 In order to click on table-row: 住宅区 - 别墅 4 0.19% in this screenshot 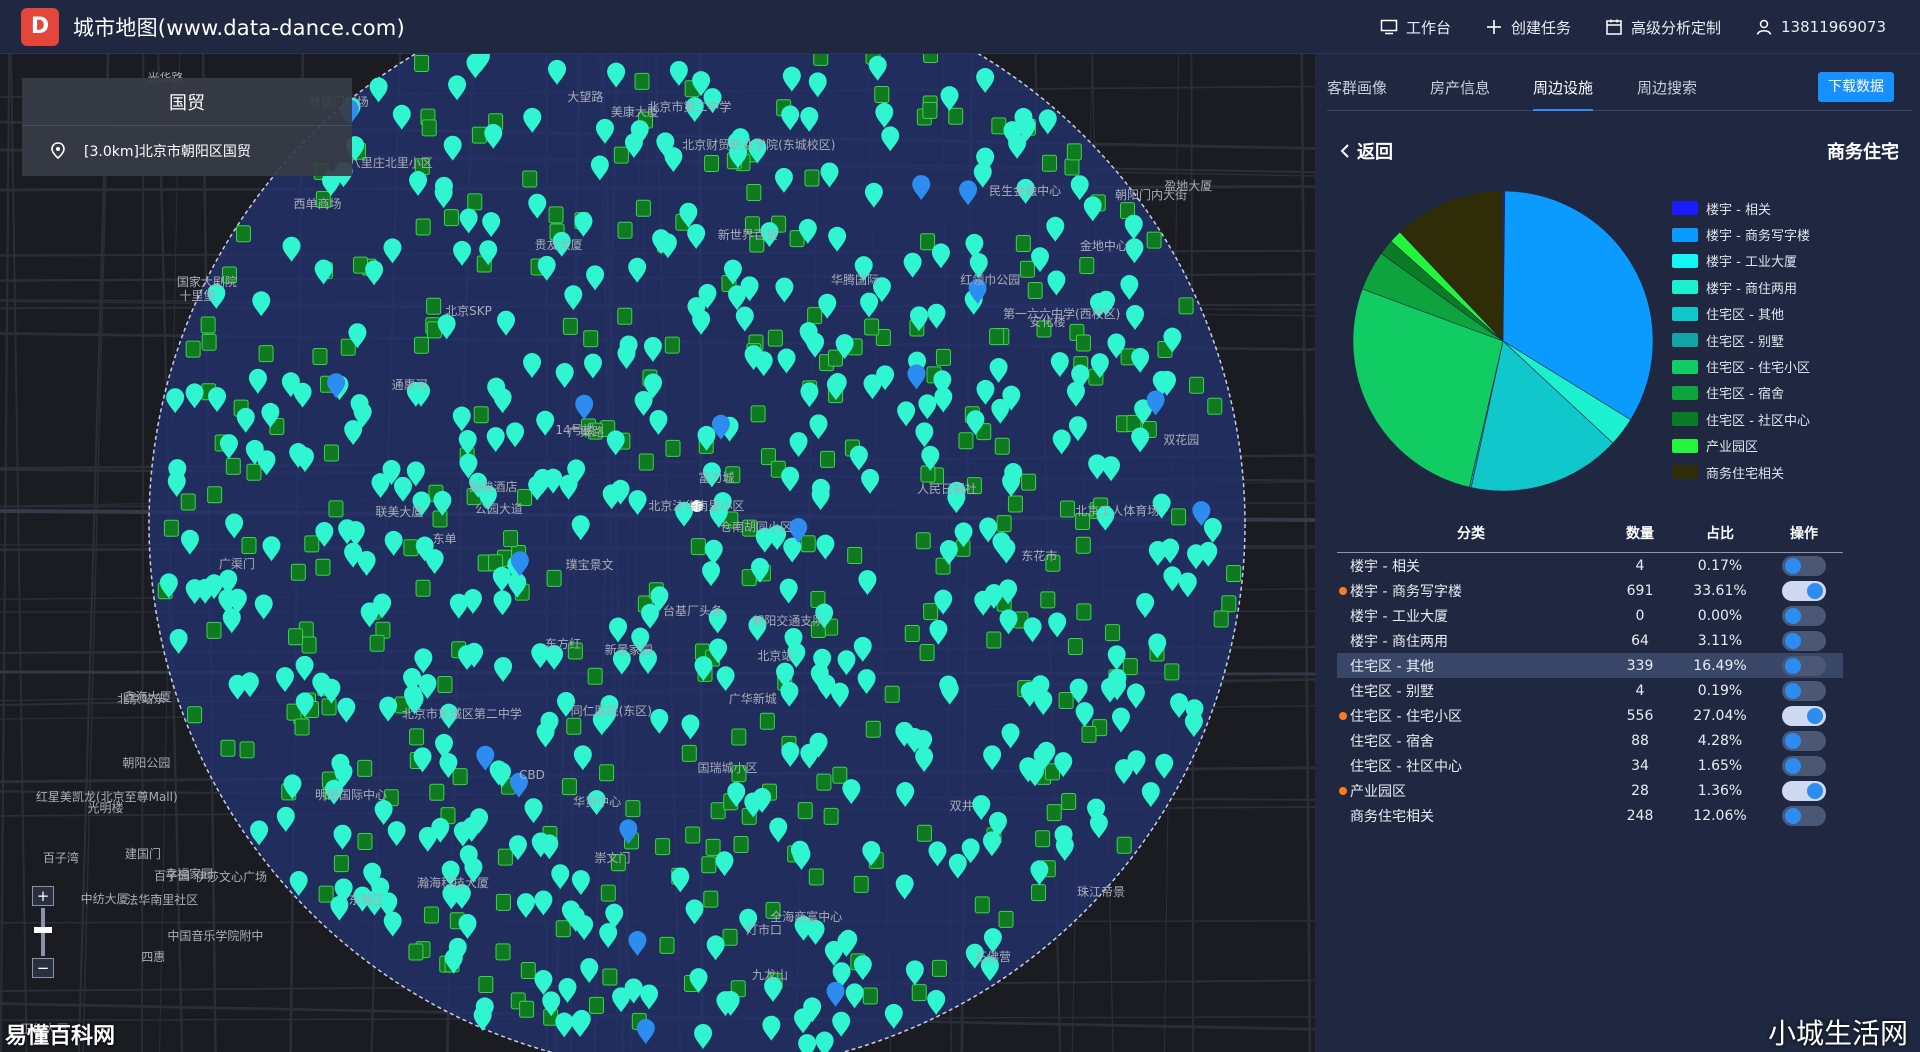, I will do `click(1590, 690)`.